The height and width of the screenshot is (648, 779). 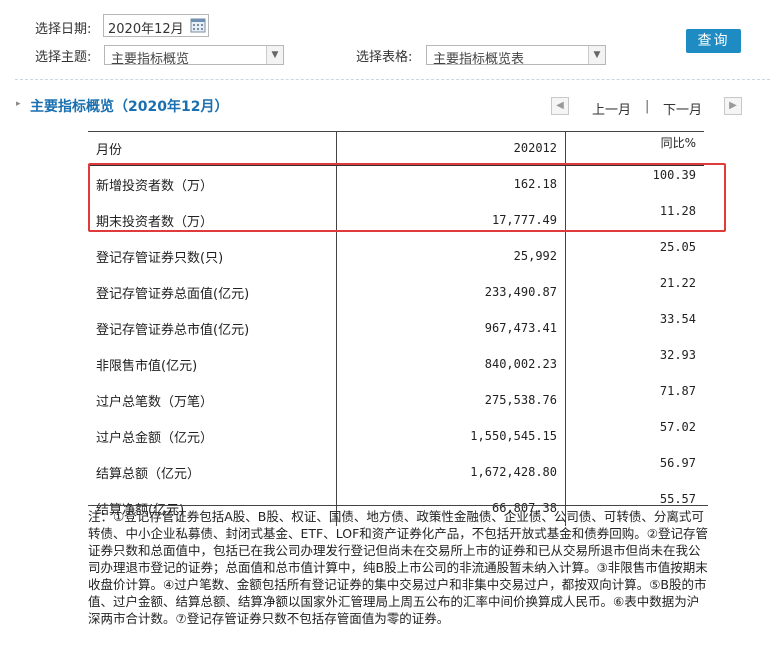 I want to click on row-value: 1,550,545.15, so click(x=451, y=436).